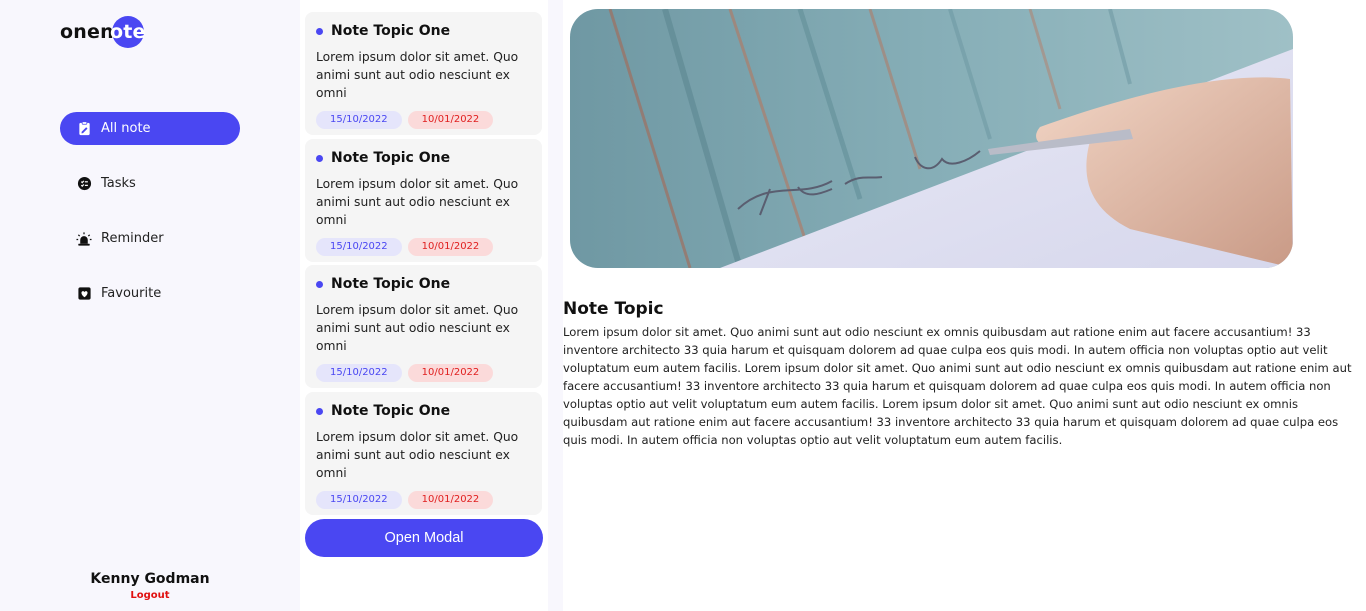 Image resolution: width=1366 pixels, height=611 pixels. Describe the element at coordinates (126, 128) in the screenshot. I see `sidebar-item-label: All note` at that location.